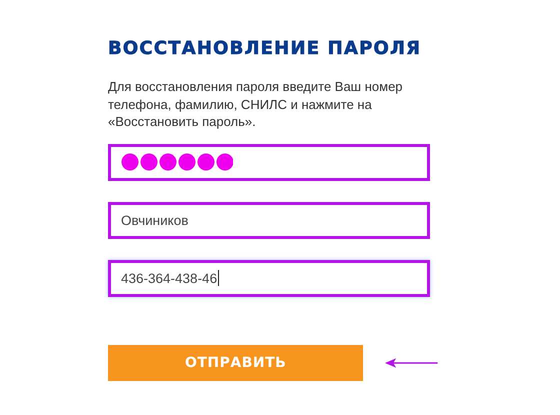  What do you see at coordinates (269, 278) in the screenshot?
I see `input-field: 436-364-438-46` at bounding box center [269, 278].